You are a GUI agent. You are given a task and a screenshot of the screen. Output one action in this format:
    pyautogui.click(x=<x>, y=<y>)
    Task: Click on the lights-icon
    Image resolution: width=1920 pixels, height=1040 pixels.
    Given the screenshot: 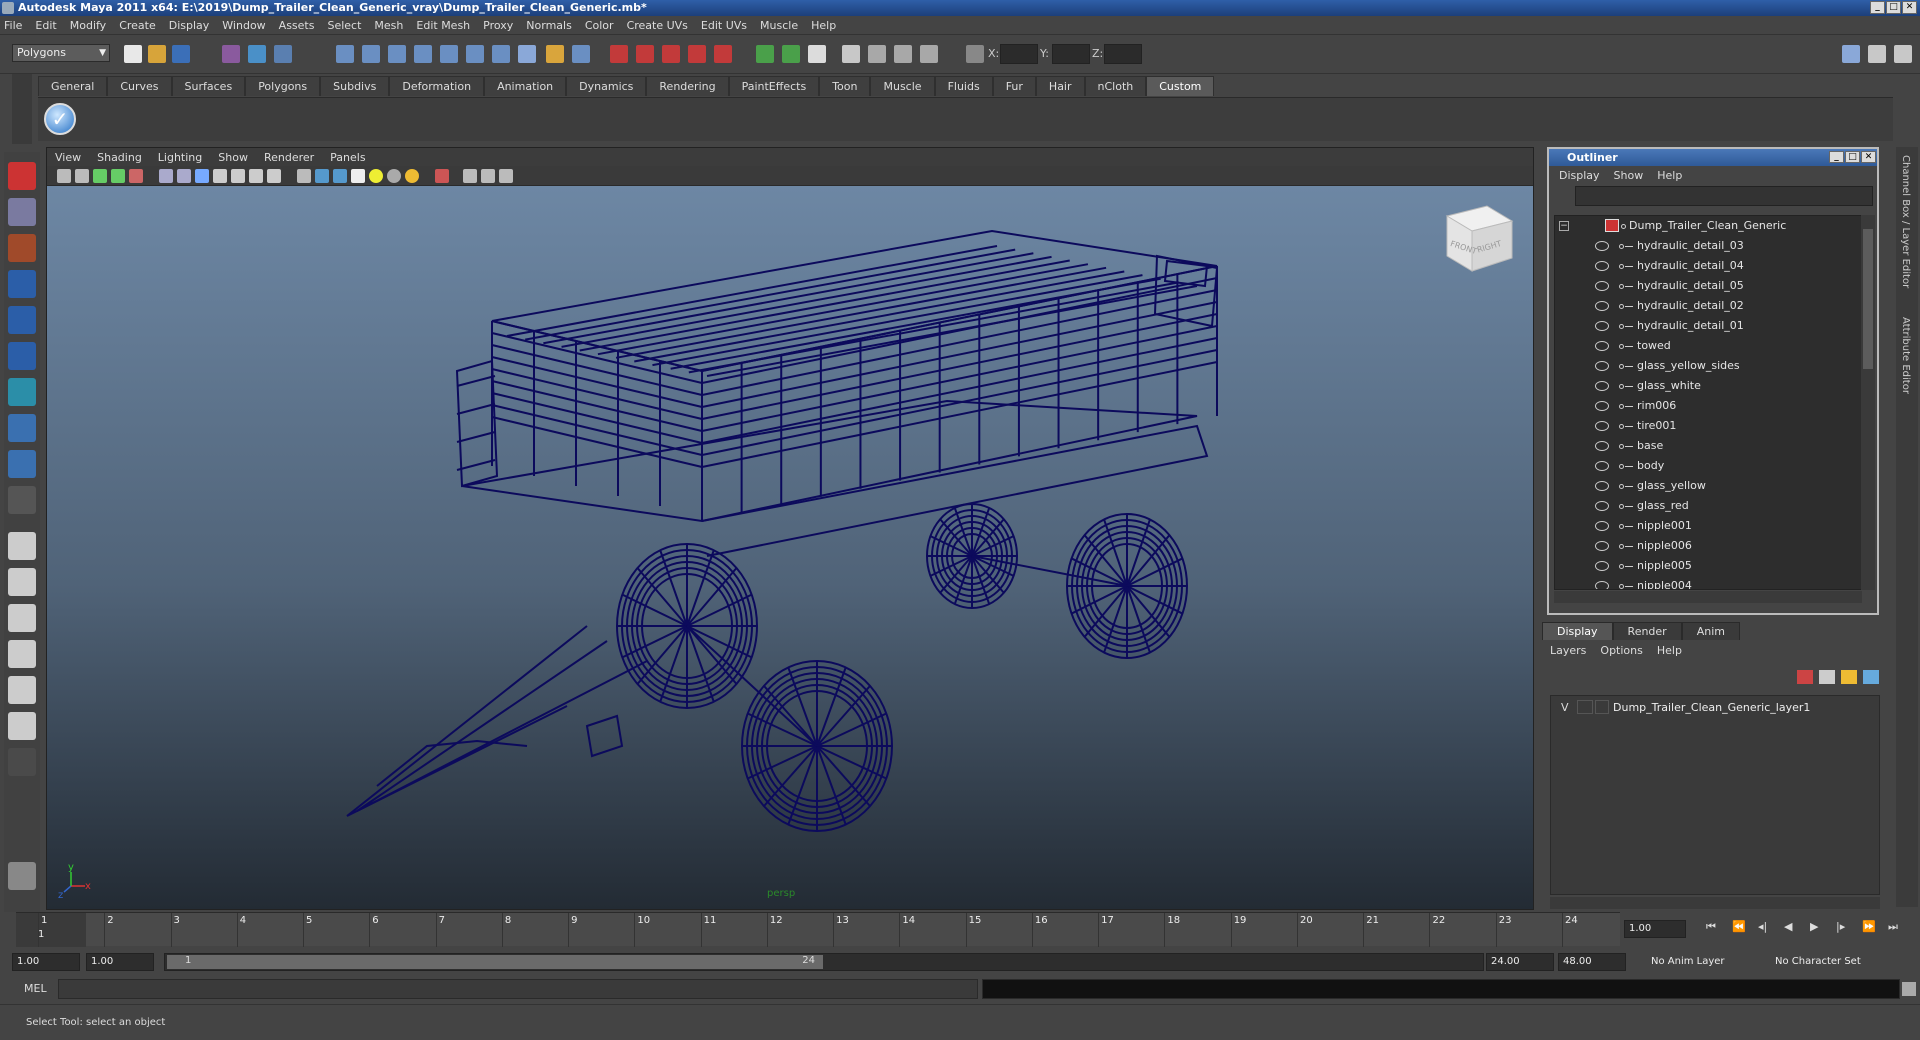 What is the action you would take?
    pyautogui.click(x=220, y=176)
    